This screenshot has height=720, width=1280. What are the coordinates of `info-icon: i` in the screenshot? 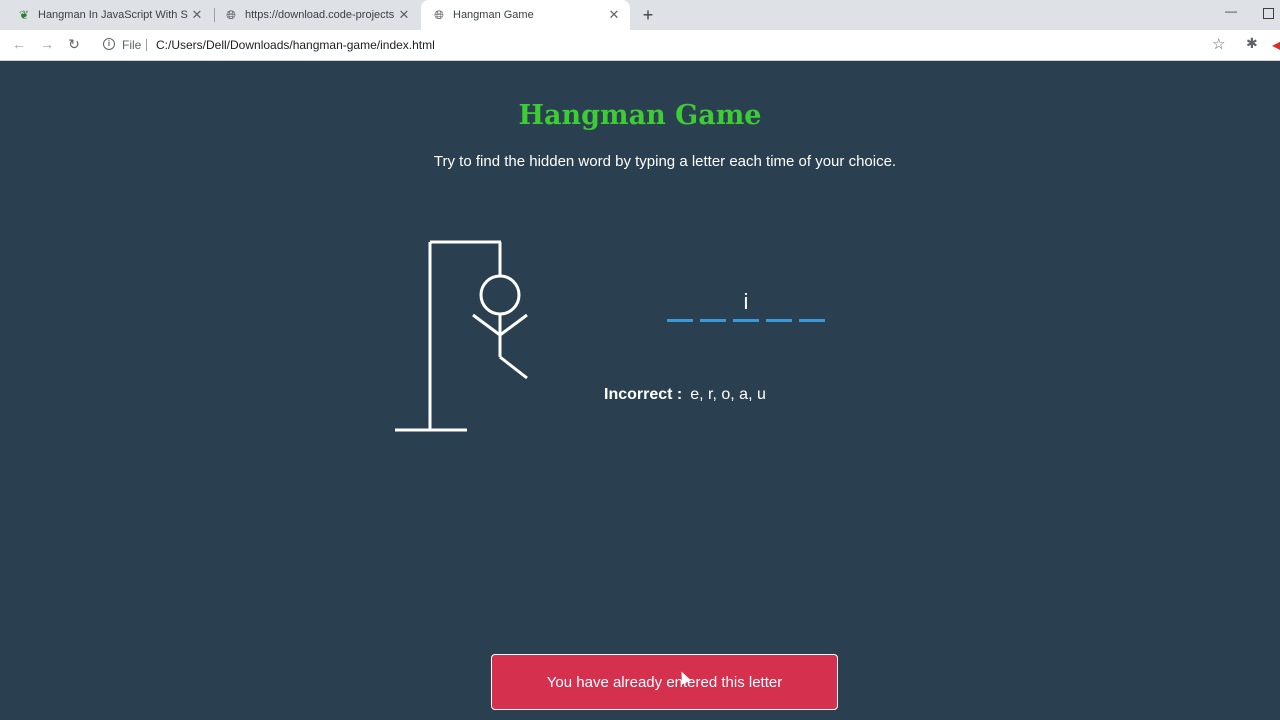 It's located at (109, 44).